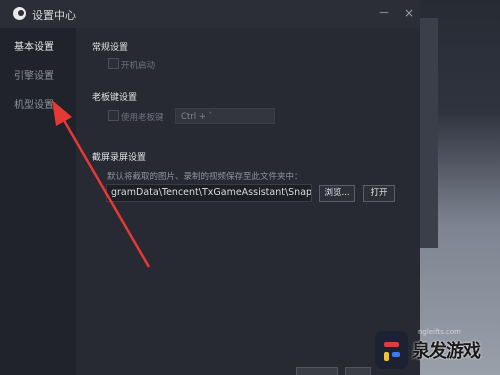 The width and height of the screenshot is (500, 375). Describe the element at coordinates (391, 350) in the screenshot. I see `watermark-logo-icon` at that location.